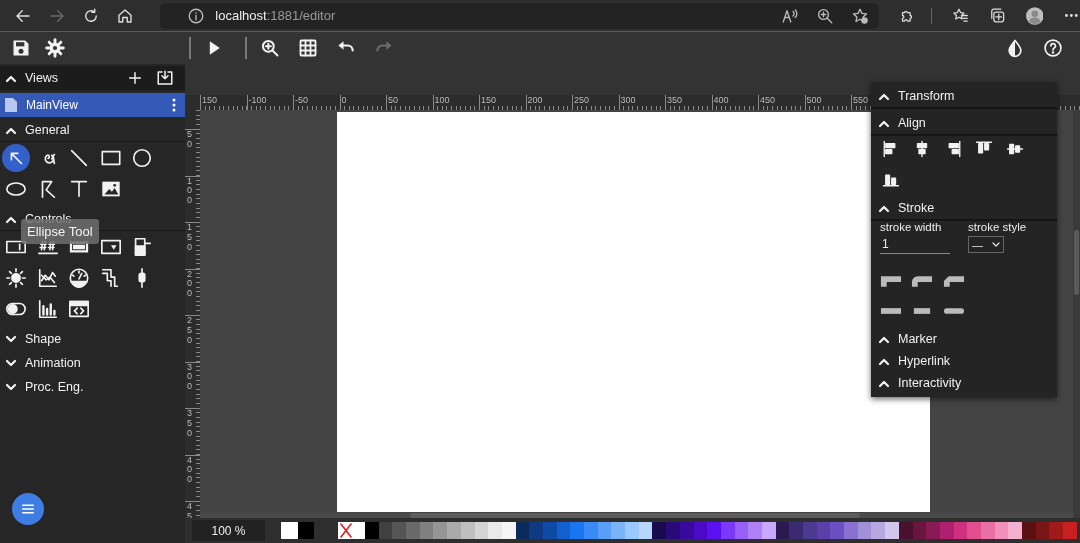 This screenshot has width=1080, height=543. I want to click on field-label: stroke width, so click(911, 227).